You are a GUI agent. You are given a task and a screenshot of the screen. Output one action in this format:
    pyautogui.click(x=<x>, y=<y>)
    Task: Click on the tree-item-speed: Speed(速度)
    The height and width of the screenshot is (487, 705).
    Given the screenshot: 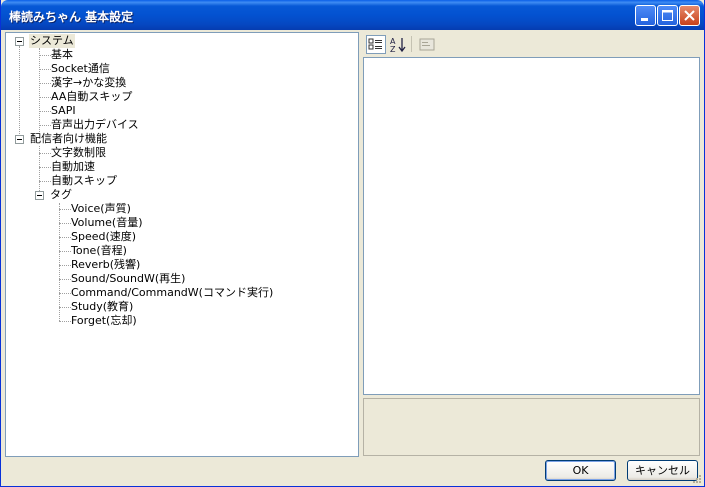 What is the action you would take?
    pyautogui.click(x=103, y=237)
    